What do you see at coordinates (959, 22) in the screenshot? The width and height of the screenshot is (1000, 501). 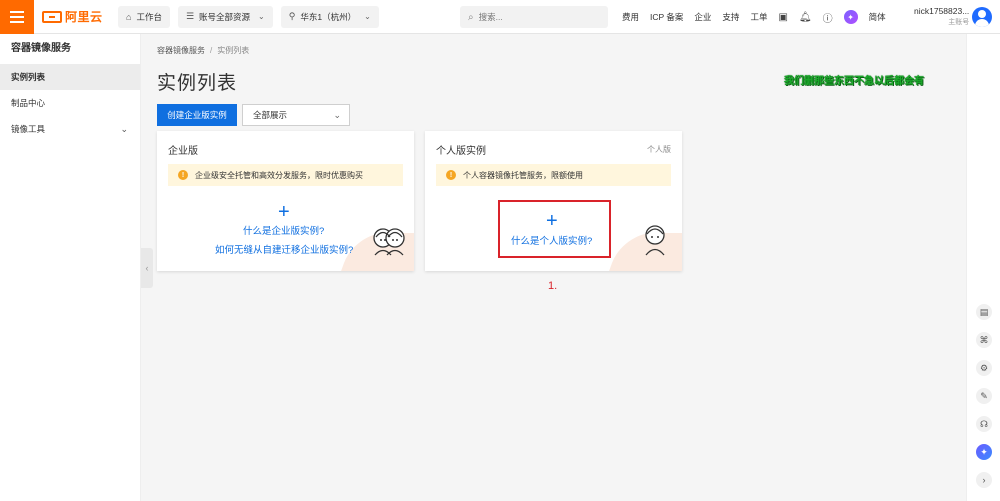 I see `user-role: 主账号` at bounding box center [959, 22].